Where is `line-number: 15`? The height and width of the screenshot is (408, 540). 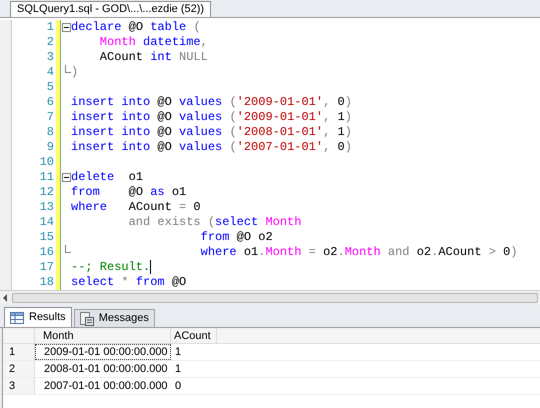 line-number: 15 is located at coordinates (46, 237).